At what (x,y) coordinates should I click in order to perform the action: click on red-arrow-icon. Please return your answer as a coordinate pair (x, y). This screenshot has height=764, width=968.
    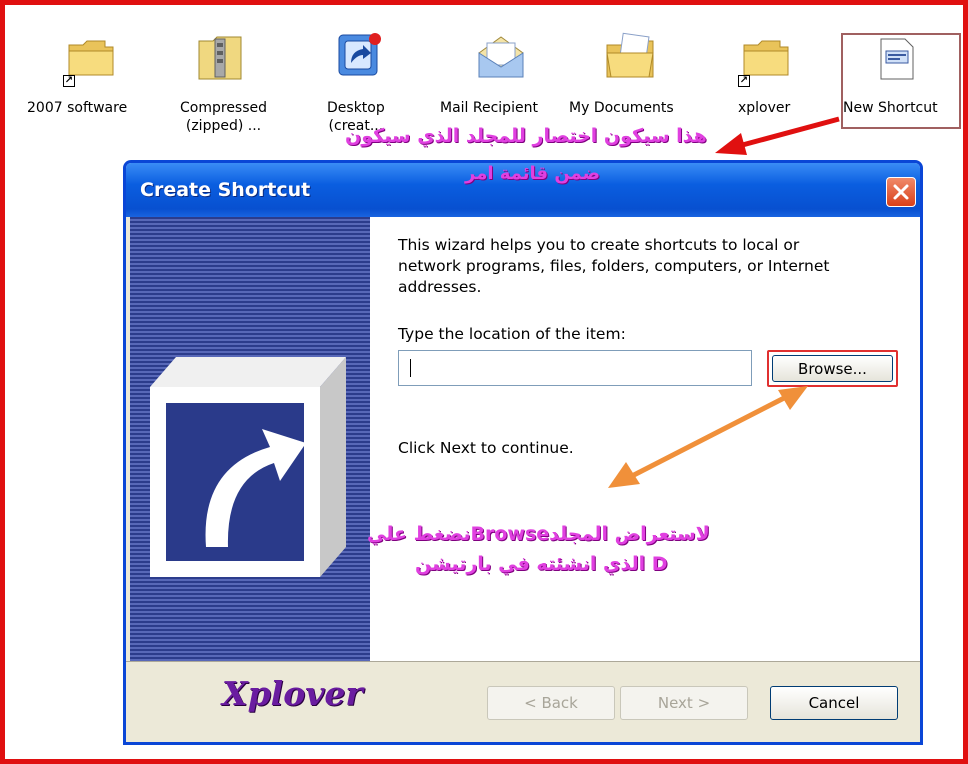
    Looking at the image, I should click on (777, 135).